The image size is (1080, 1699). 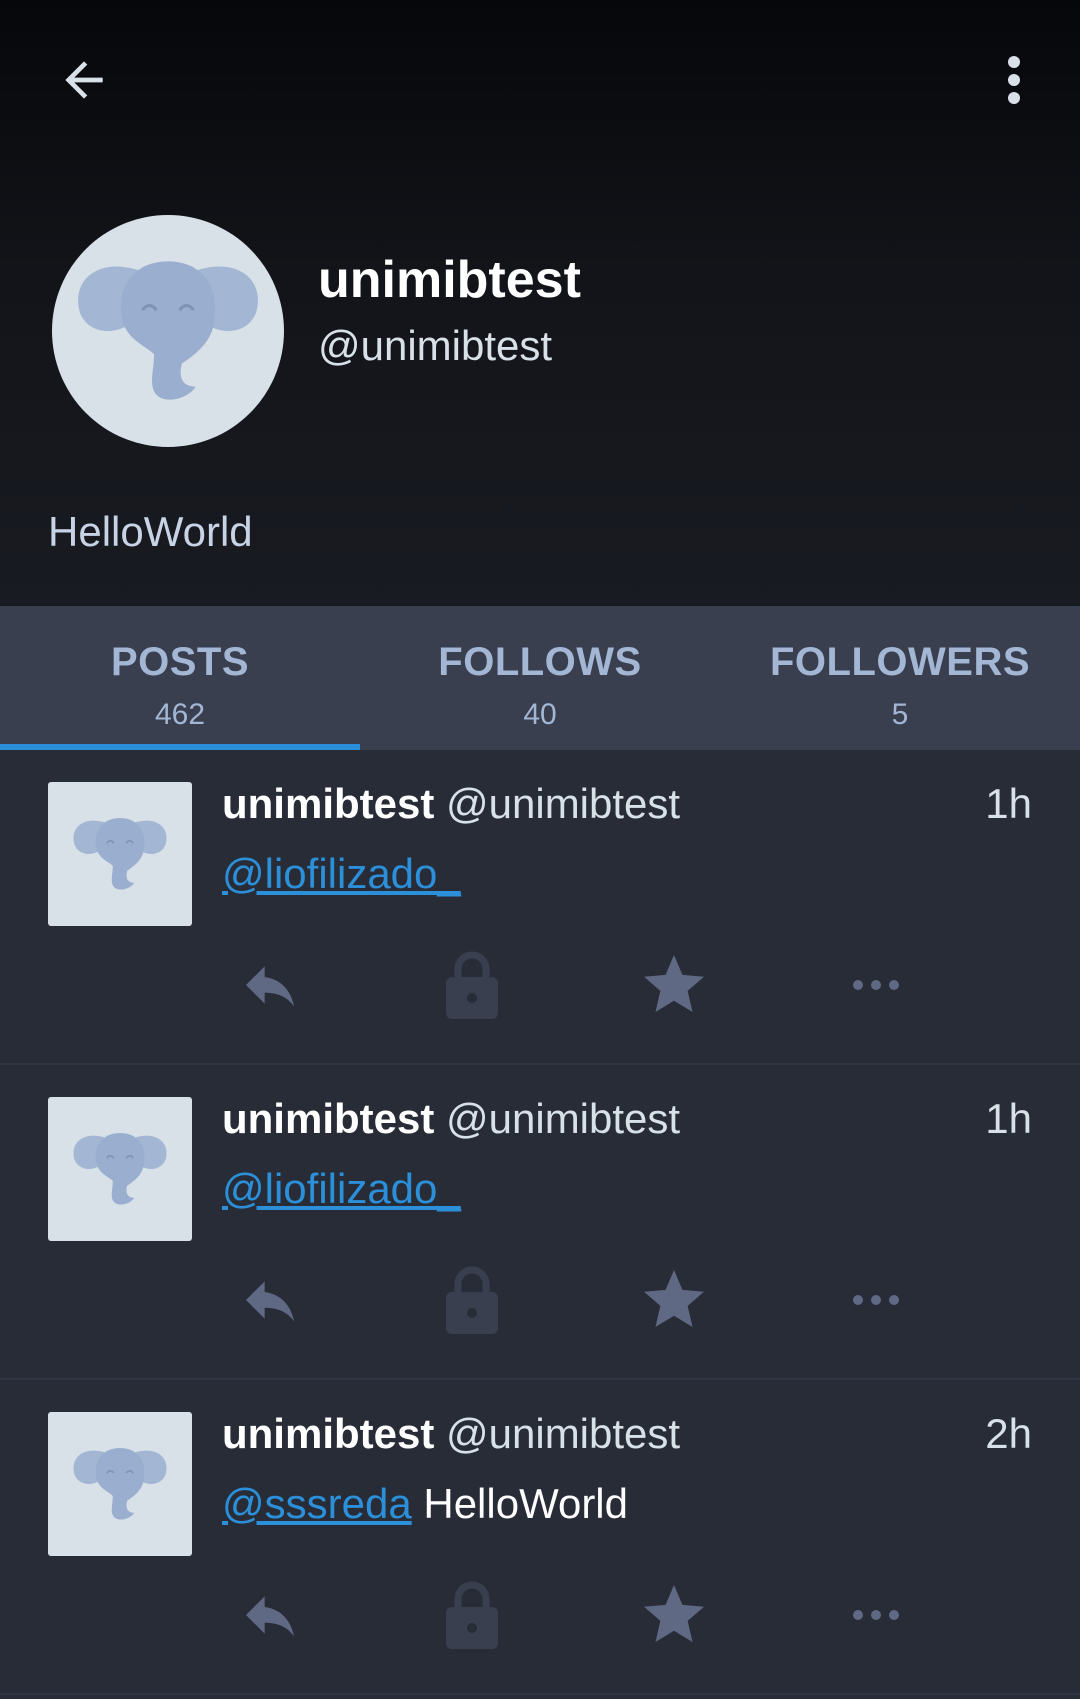 What do you see at coordinates (317, 1503) in the screenshot?
I see `mention-link: @sssreda` at bounding box center [317, 1503].